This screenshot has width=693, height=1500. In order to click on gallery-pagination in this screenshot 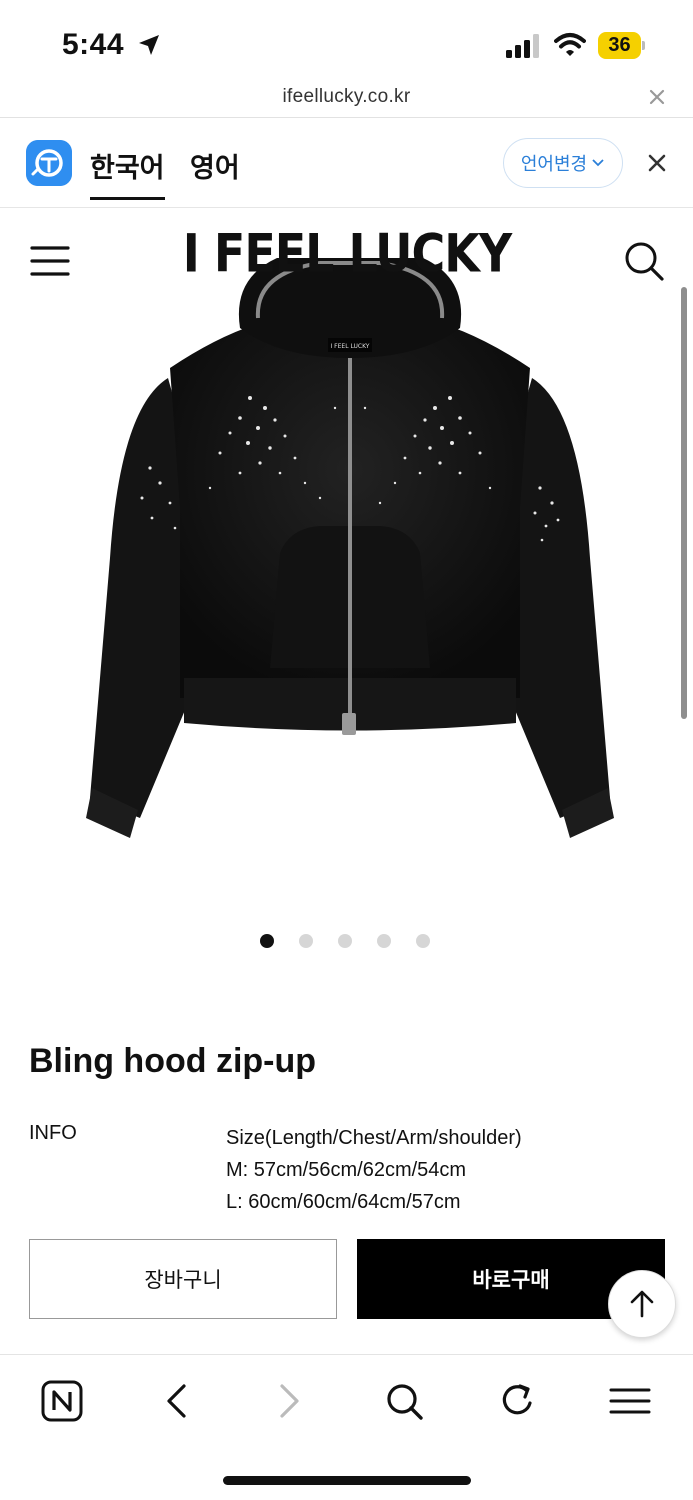, I will do `click(345, 941)`.